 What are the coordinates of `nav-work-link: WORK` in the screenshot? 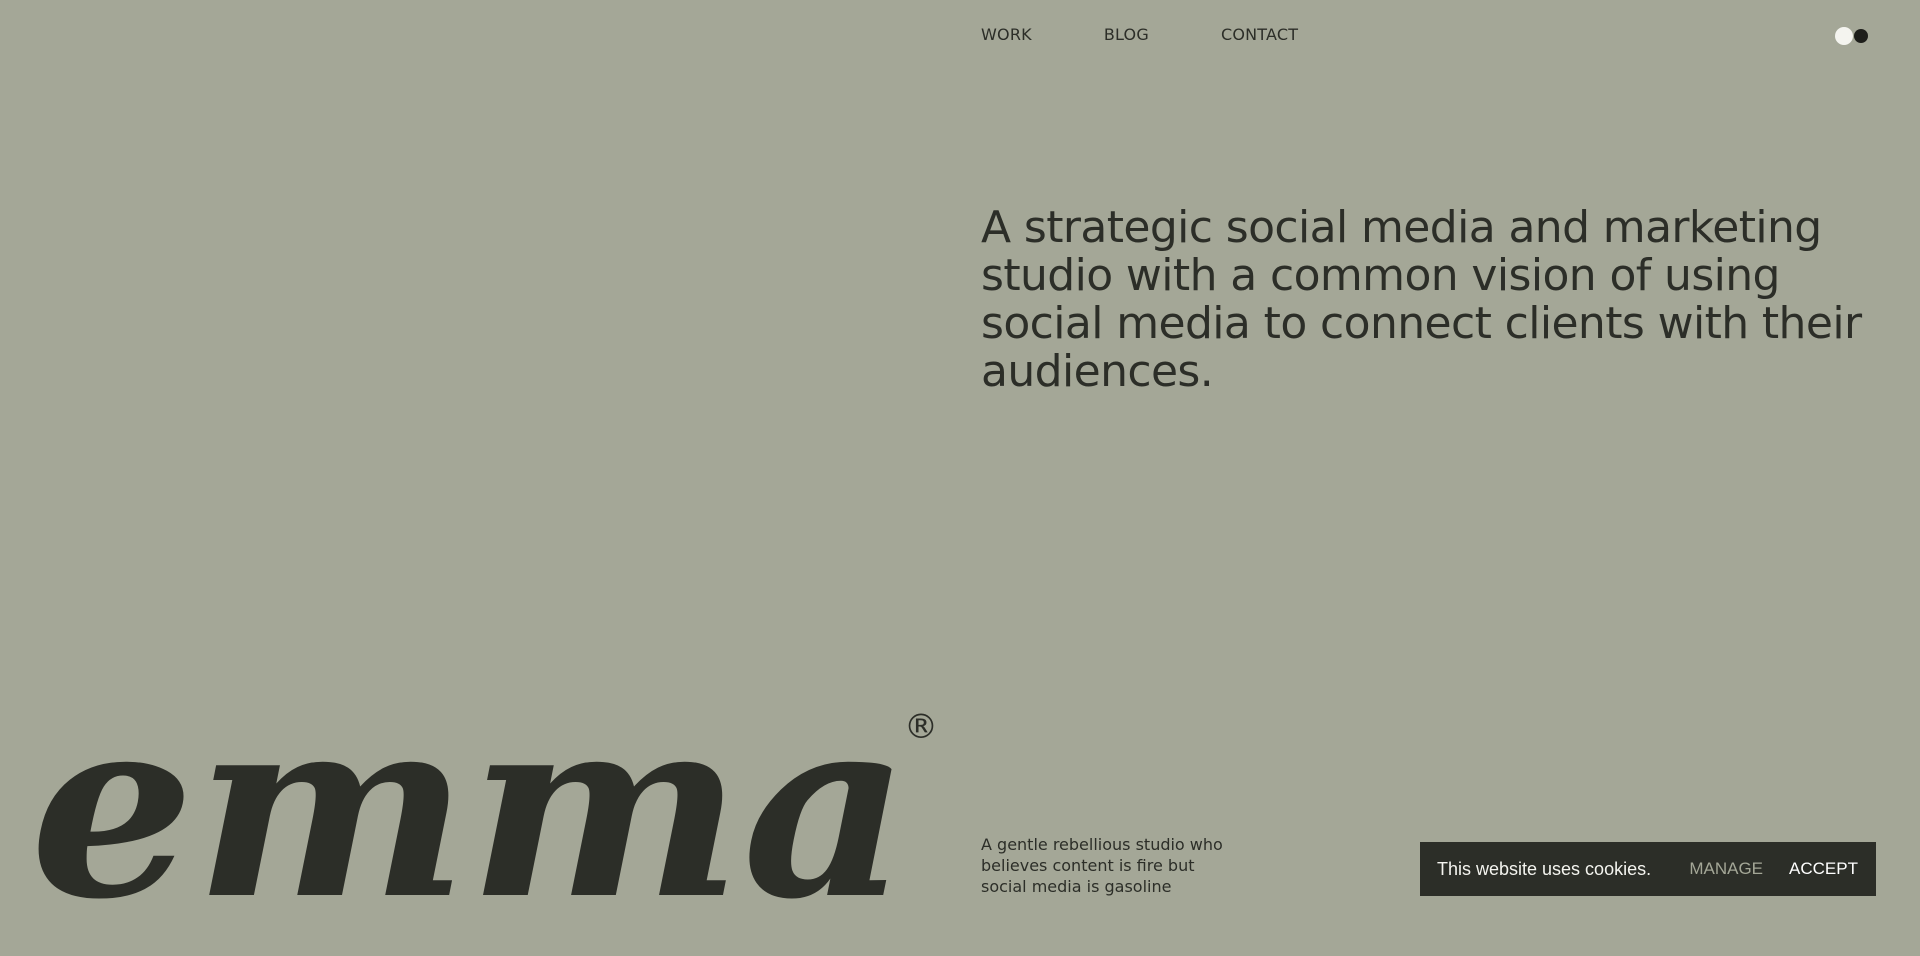 It's located at (1006, 35).